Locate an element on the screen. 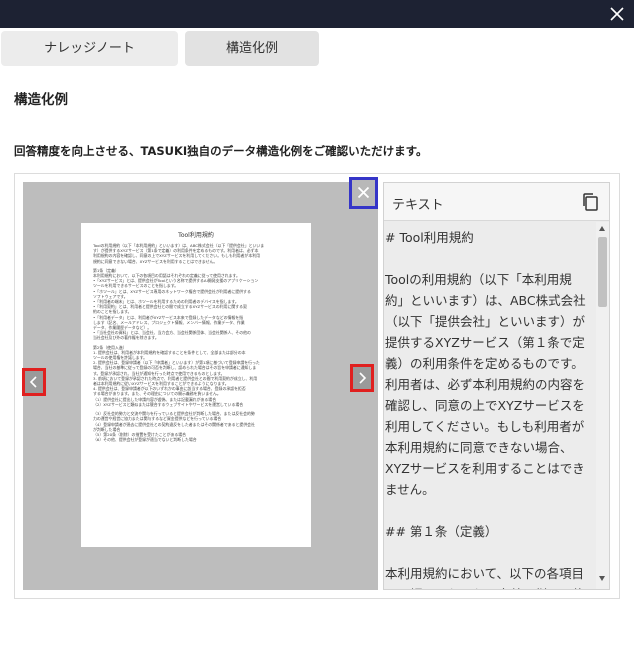 The width and height of the screenshot is (634, 668). text-line: 利用者は、必ず本利用規約の内容を is located at coordinates (485, 384).